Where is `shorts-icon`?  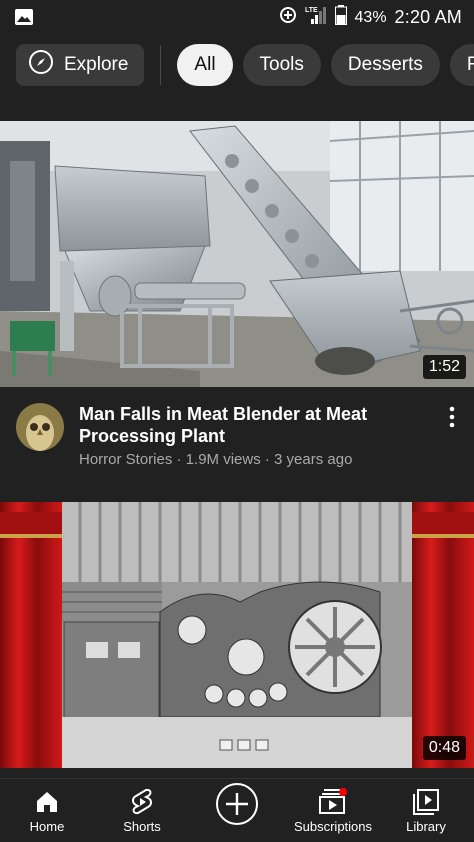
shorts-icon is located at coordinates (142, 801).